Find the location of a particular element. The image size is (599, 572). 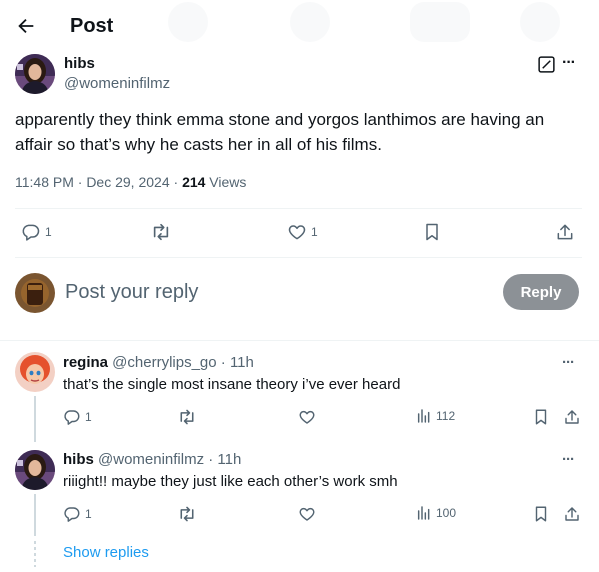

views-count: 112 is located at coordinates (446, 416).